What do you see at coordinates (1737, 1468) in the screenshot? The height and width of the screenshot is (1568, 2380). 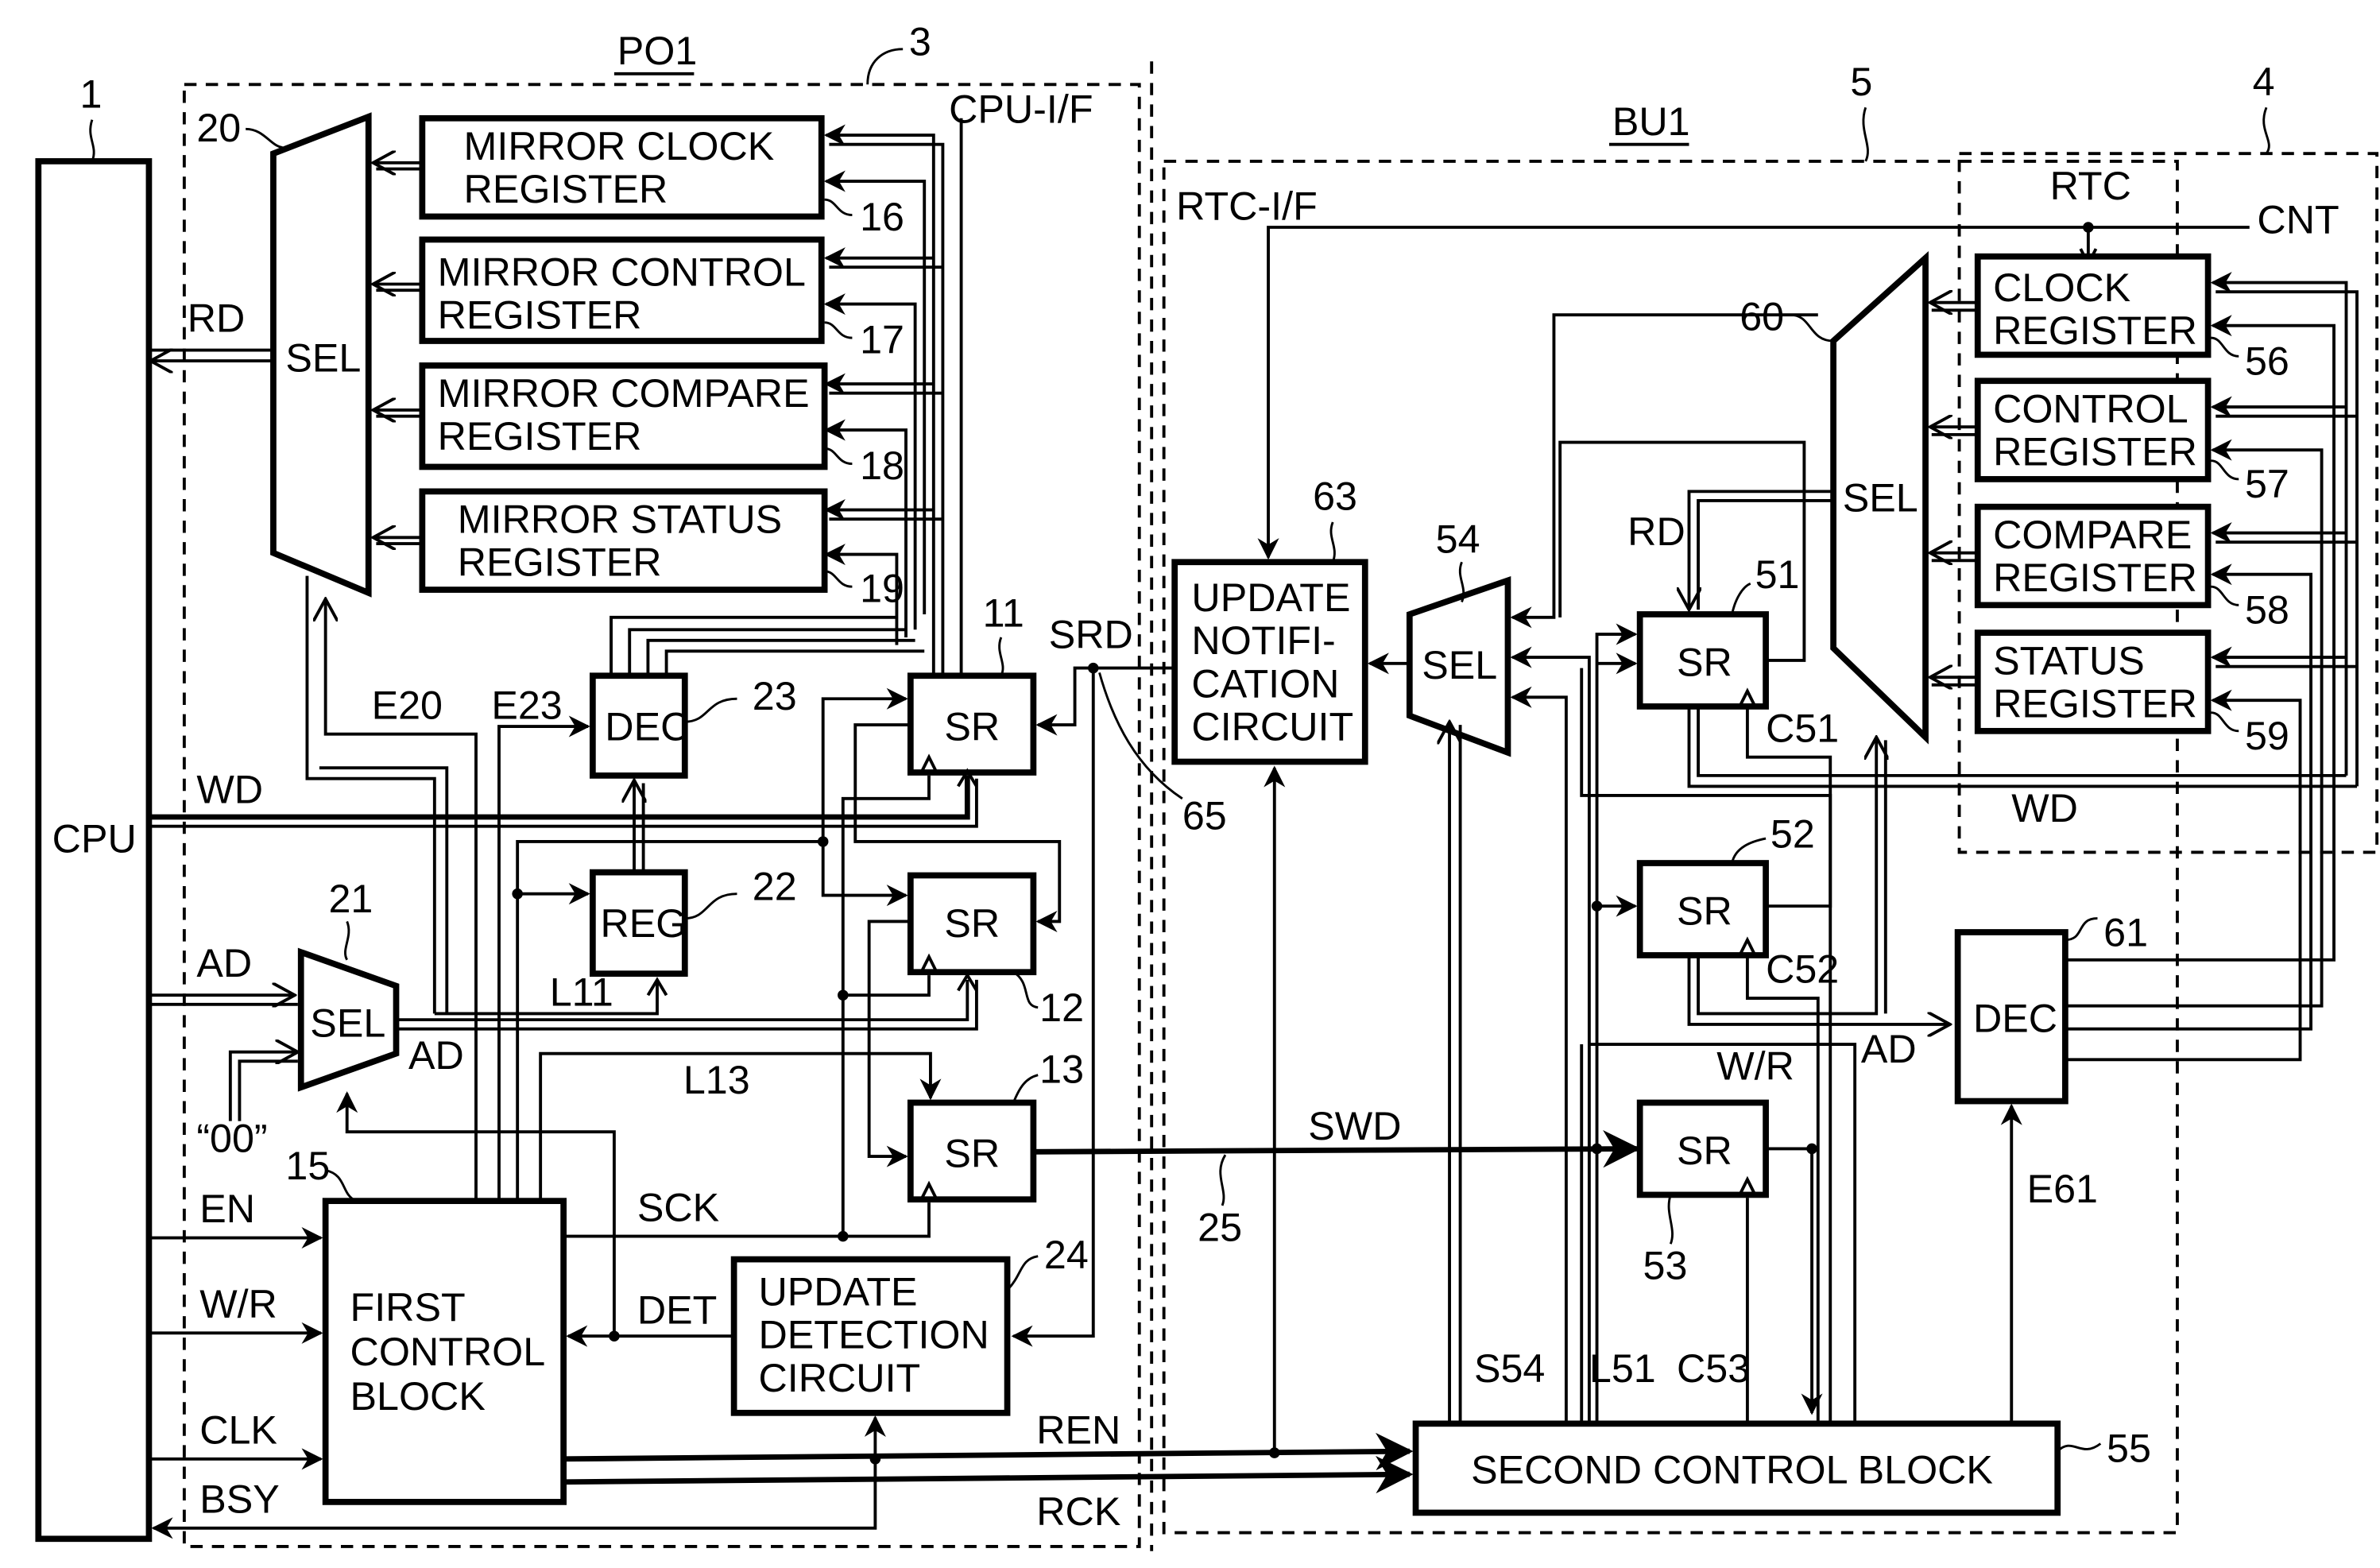 I see `second-control-block: SECOND CONTROL BLOCK` at bounding box center [1737, 1468].